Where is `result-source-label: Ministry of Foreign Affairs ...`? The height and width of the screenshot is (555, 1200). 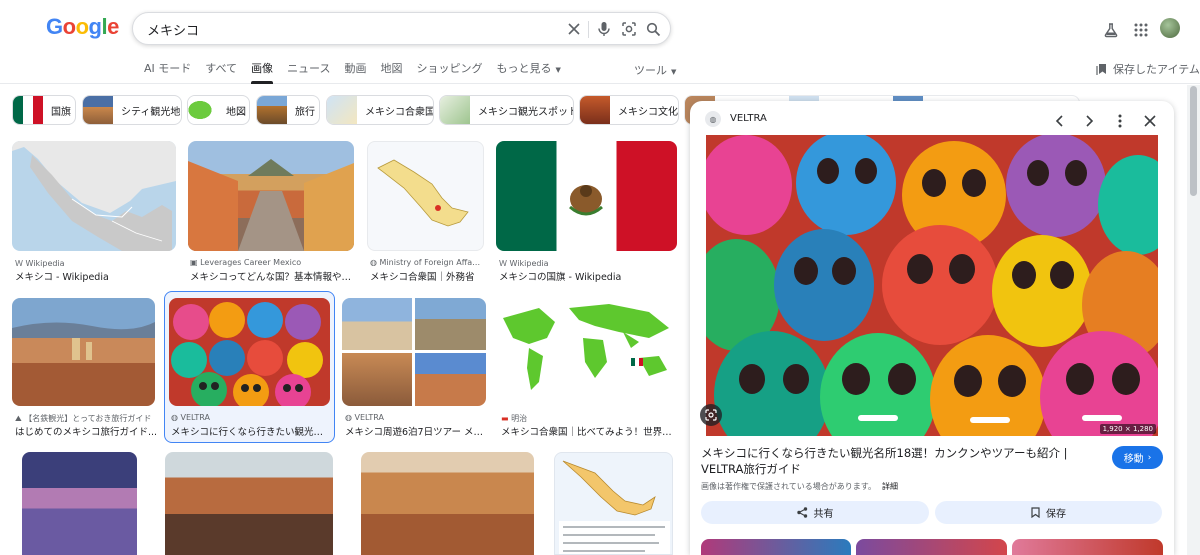 result-source-label: Ministry of Foreign Affairs ... is located at coordinates (430, 262).